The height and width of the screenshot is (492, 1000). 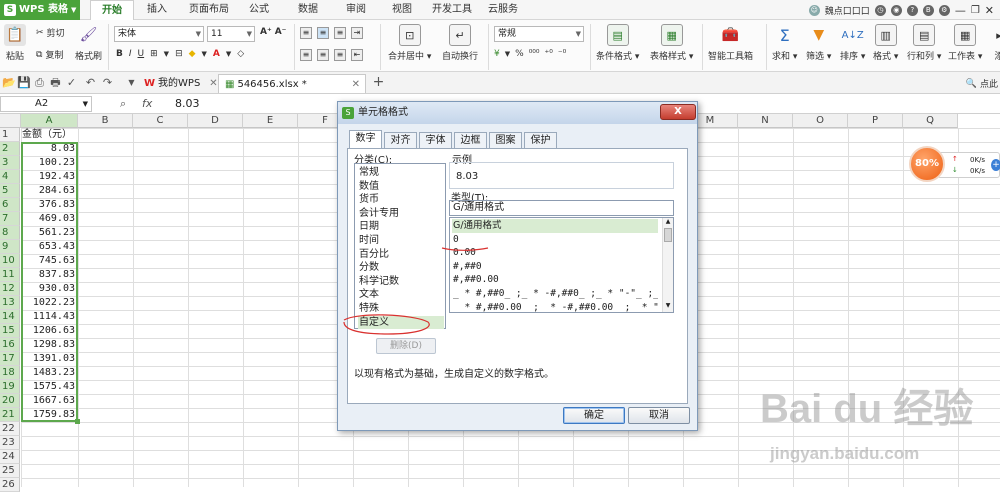 I want to click on more-button: ▸ 添, so click(x=994, y=43).